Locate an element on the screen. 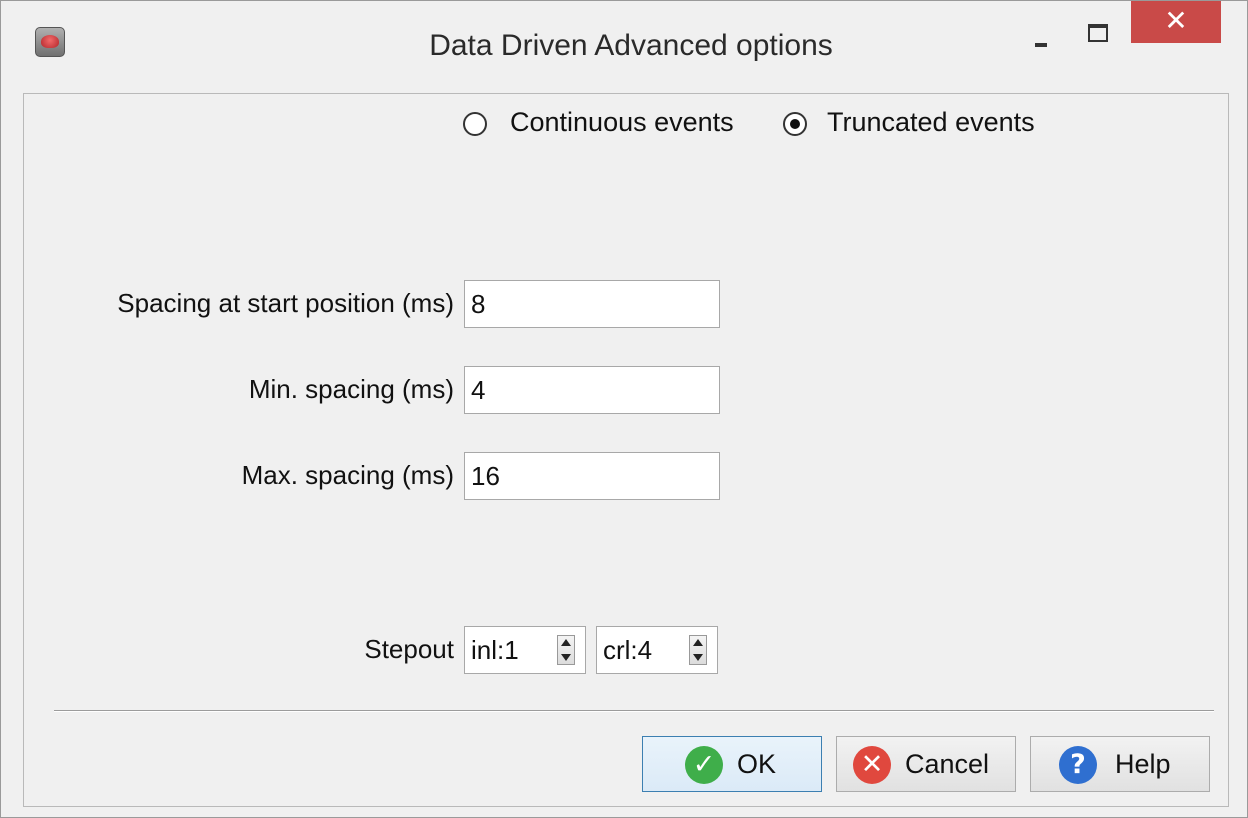 The width and height of the screenshot is (1248, 818). close-button: ✕ is located at coordinates (1176, 22).